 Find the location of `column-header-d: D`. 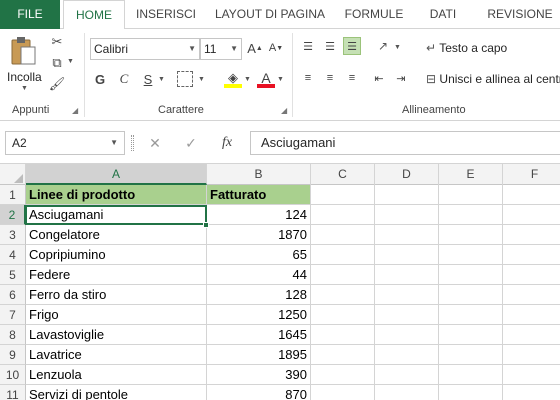

column-header-d: D is located at coordinates (407, 174).